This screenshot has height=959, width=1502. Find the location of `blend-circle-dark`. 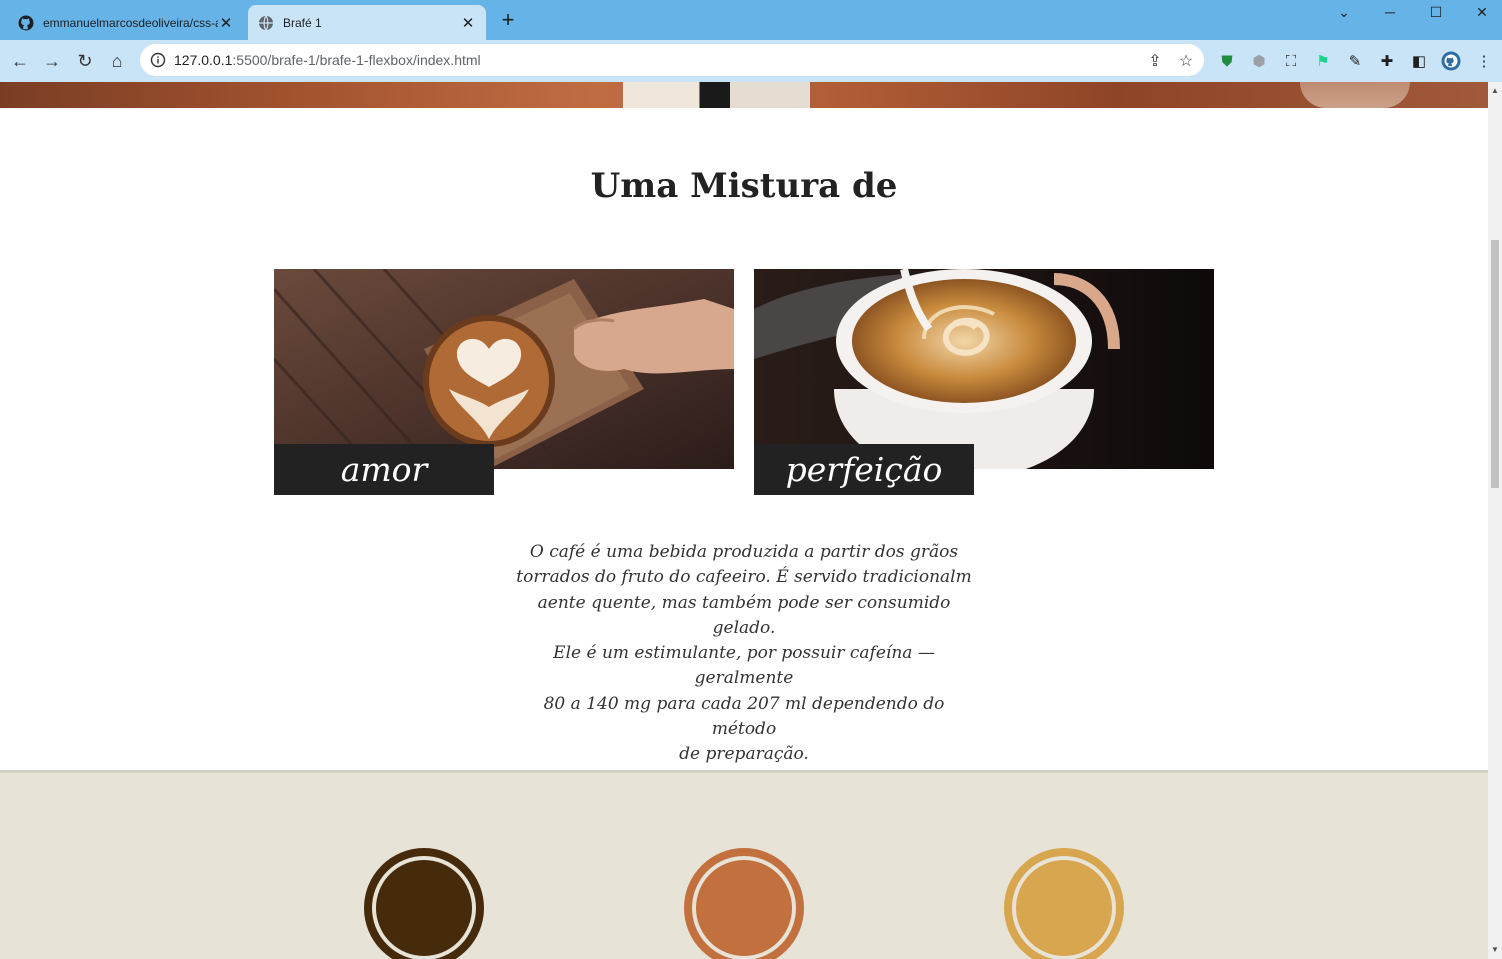

blend-circle-dark is located at coordinates (424, 903).